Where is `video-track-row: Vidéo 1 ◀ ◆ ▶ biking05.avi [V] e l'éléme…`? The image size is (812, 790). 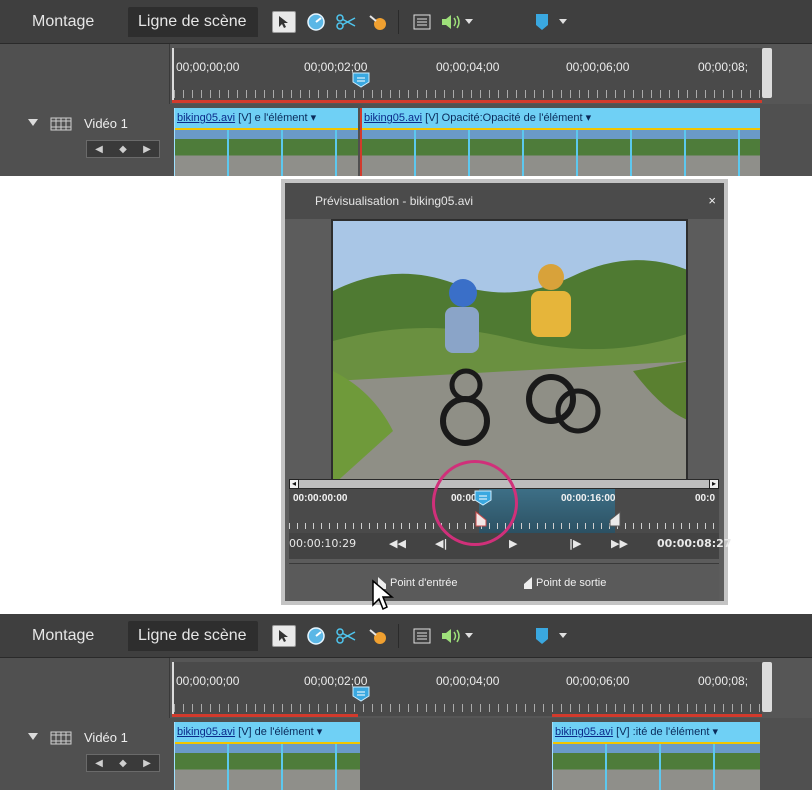 video-track-row: Vidéo 1 ◀ ◆ ▶ biking05.avi [V] e l'éléme… is located at coordinates (406, 140).